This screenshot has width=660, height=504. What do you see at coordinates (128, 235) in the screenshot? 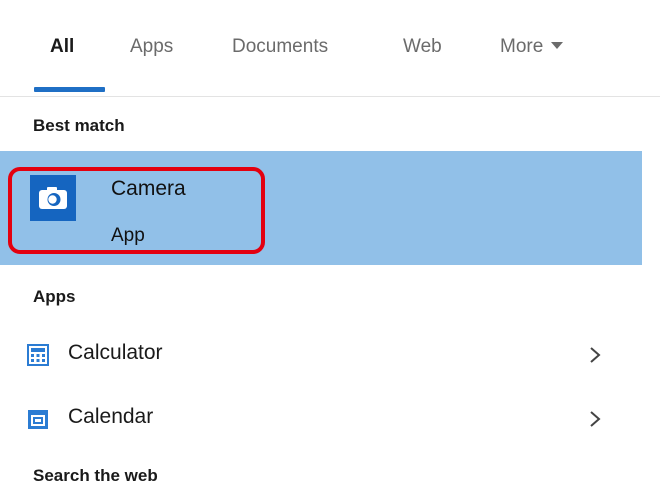
I see `result-type: App` at bounding box center [128, 235].